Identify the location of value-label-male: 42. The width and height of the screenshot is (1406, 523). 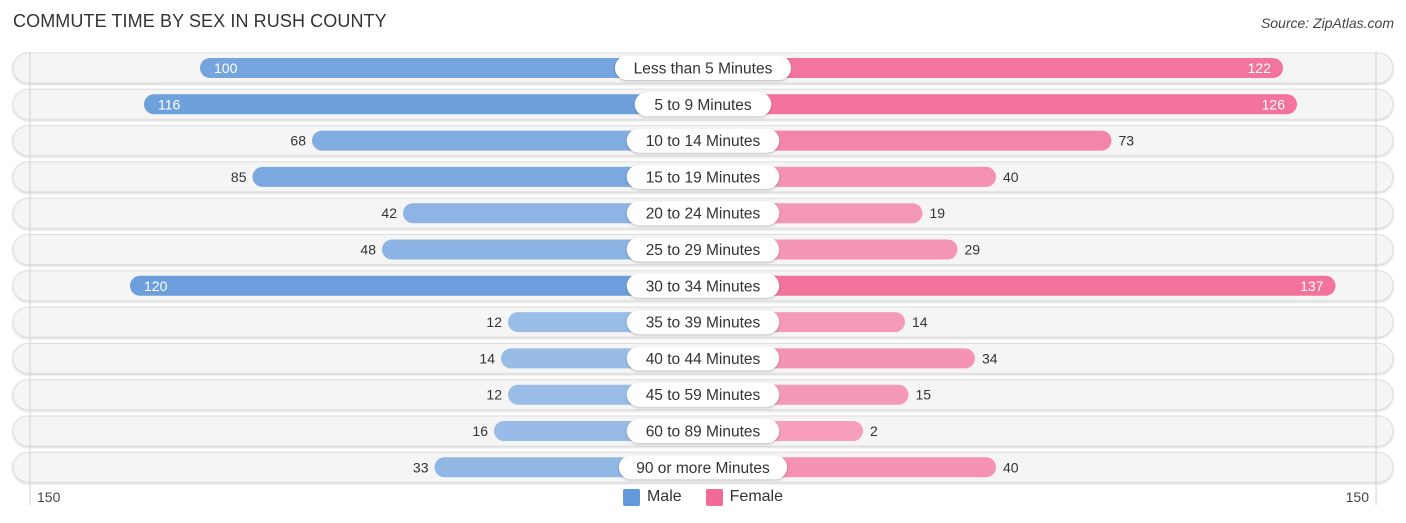
(389, 213).